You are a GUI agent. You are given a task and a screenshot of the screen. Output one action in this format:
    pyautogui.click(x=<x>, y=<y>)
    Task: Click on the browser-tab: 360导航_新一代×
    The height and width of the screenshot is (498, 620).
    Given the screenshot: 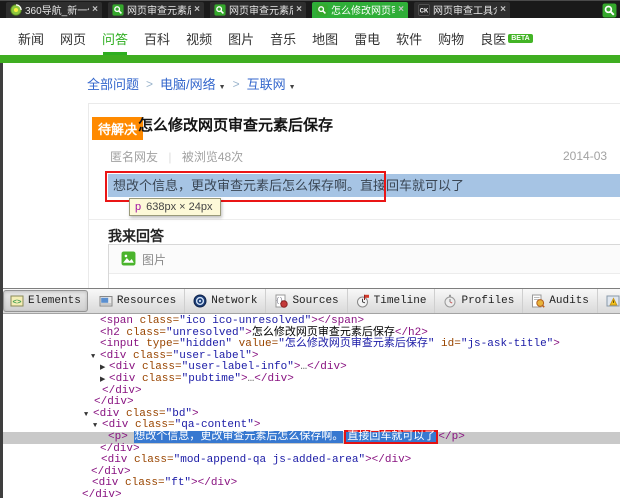 What is the action you would take?
    pyautogui.click(x=54, y=9)
    